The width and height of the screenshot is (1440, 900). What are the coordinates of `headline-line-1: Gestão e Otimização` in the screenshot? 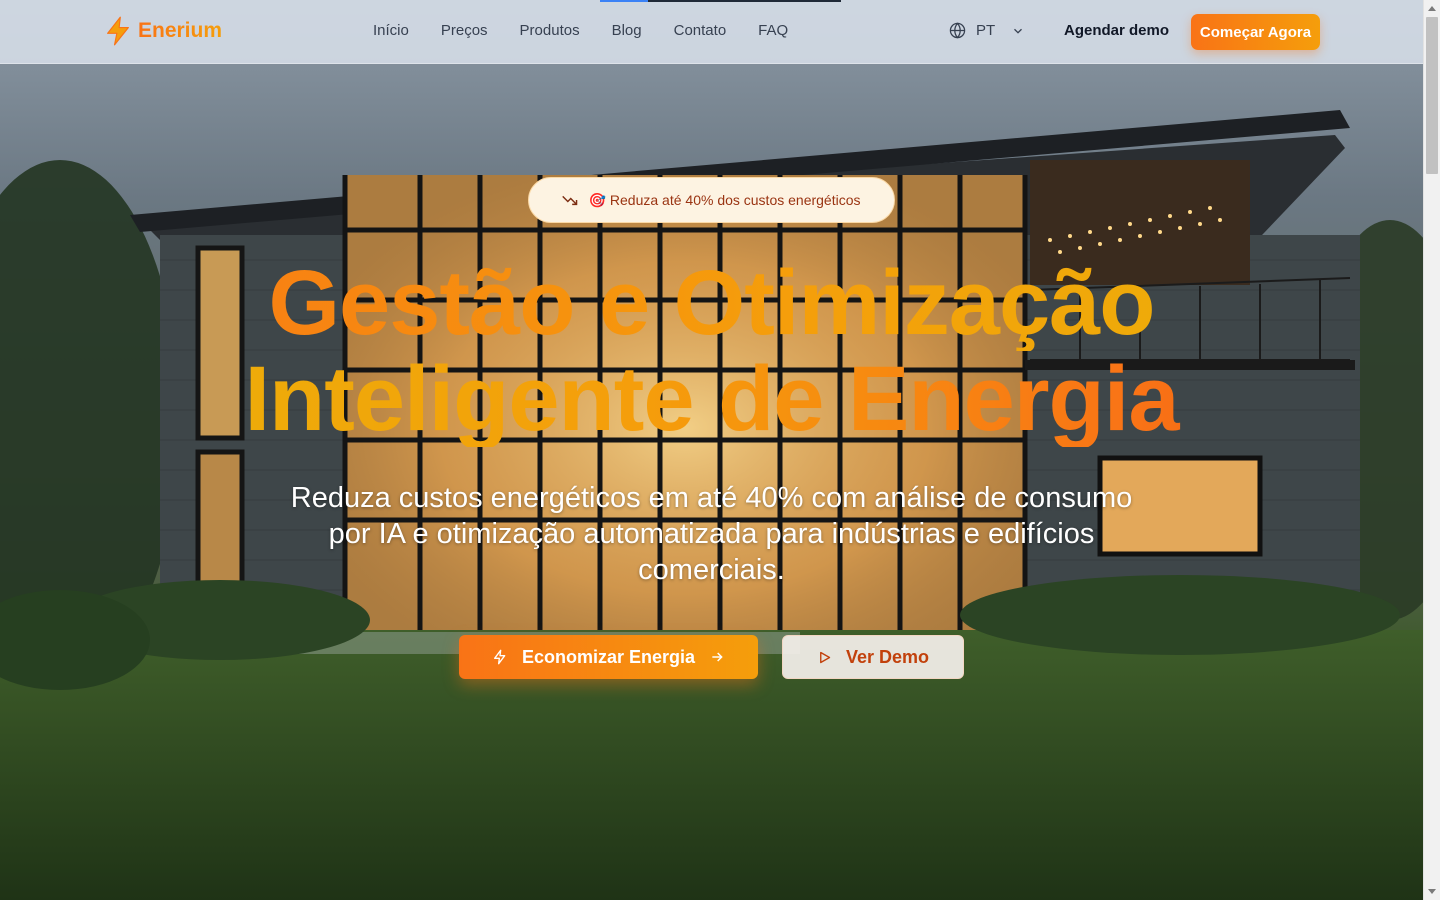 It's located at (711, 303).